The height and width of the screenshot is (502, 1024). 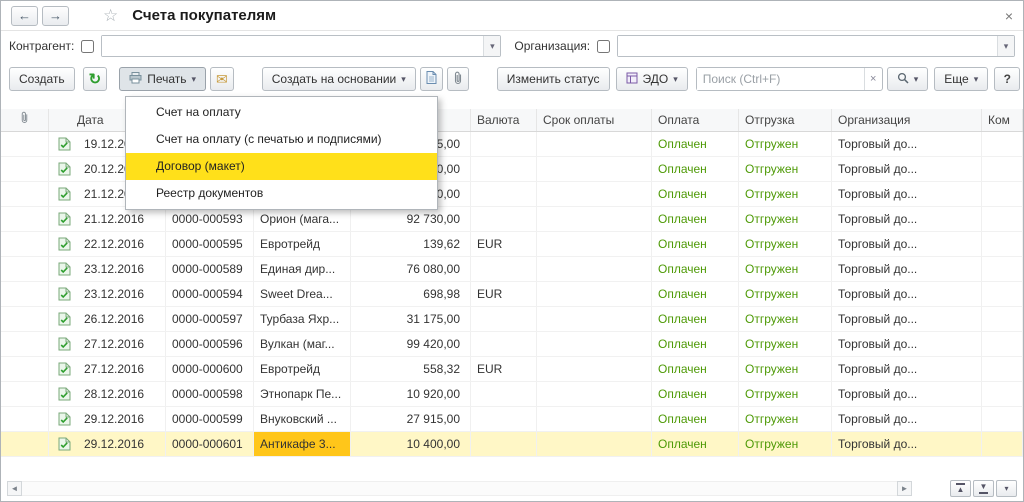 I want to click on amount-cell: 139,62, so click(x=411, y=244).